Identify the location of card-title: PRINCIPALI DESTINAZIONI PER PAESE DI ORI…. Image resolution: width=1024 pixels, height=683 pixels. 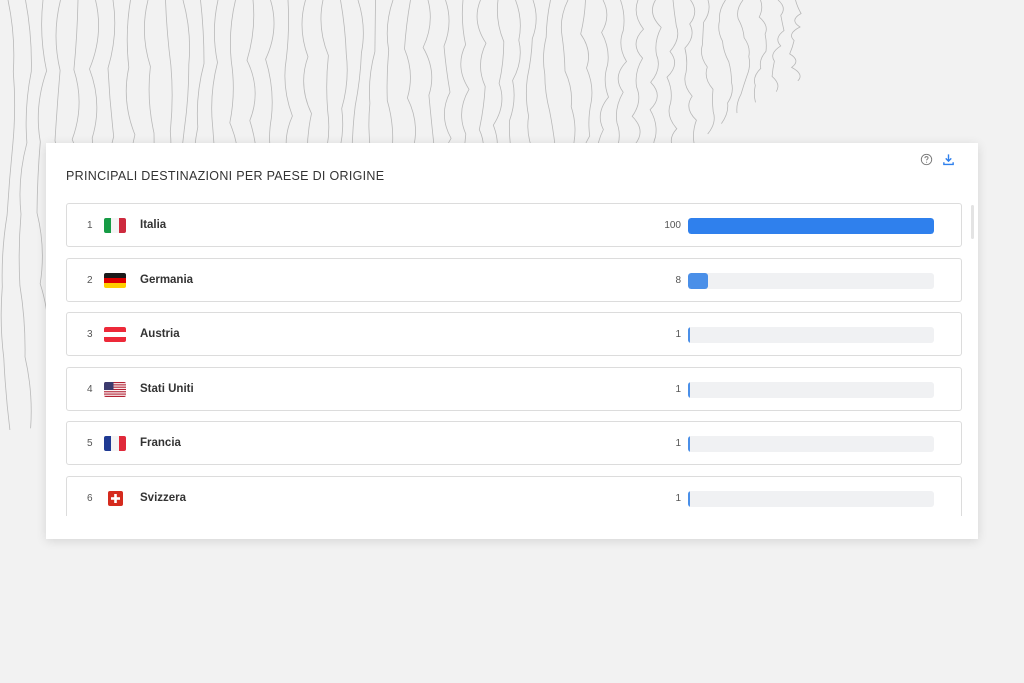
(225, 176).